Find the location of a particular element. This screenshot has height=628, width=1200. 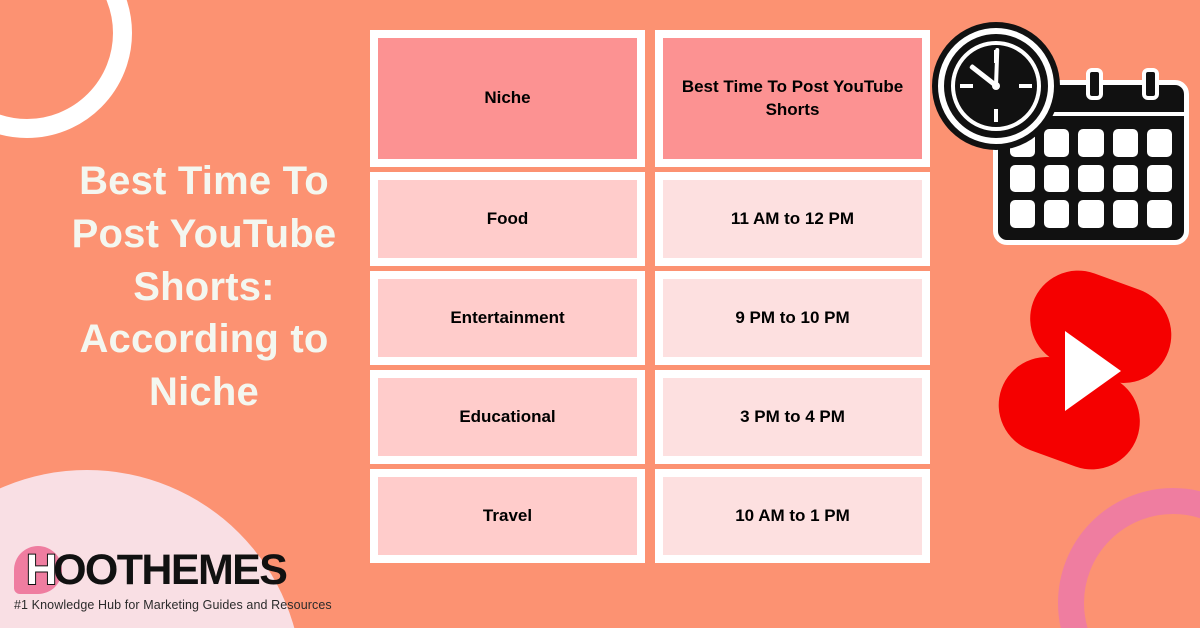

logo-mark-row: H OOTHEMES is located at coordinates (173, 569).